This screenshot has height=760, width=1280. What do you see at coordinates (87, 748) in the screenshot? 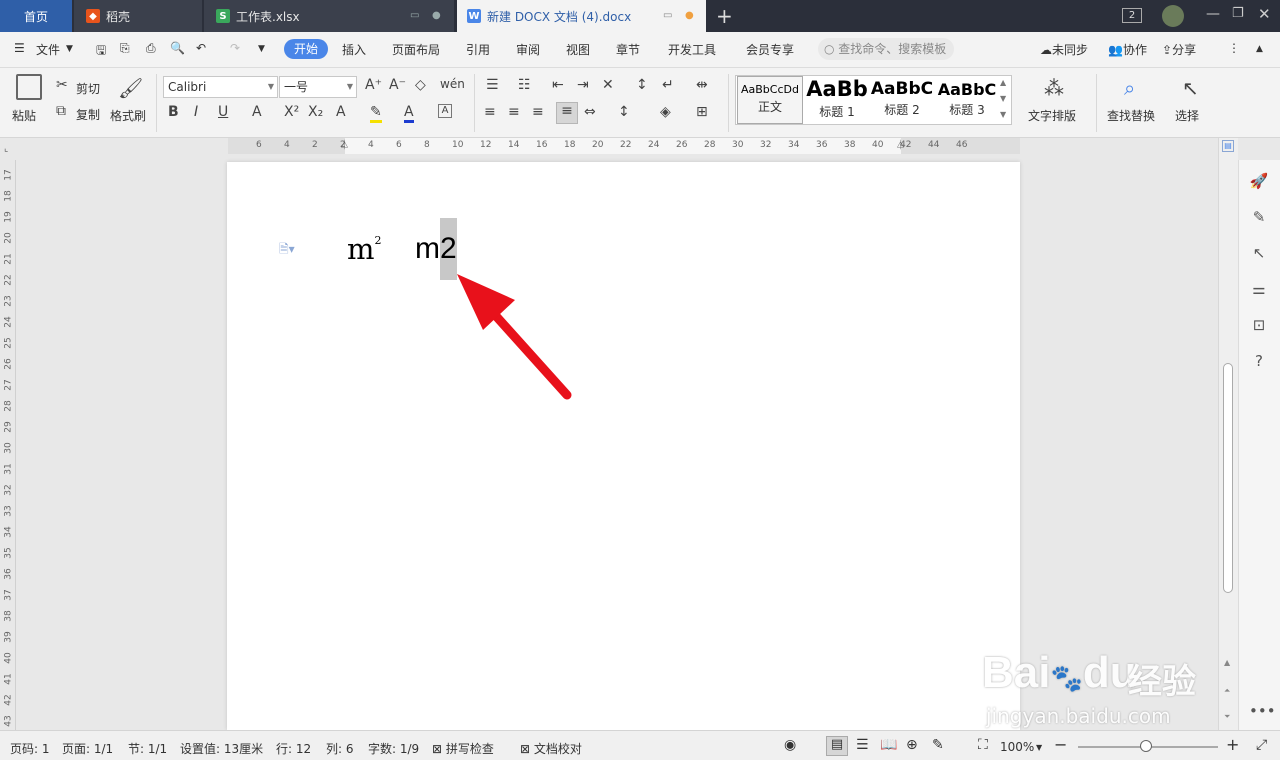
I see `status-pages: 页面: 1/1` at bounding box center [87, 748].